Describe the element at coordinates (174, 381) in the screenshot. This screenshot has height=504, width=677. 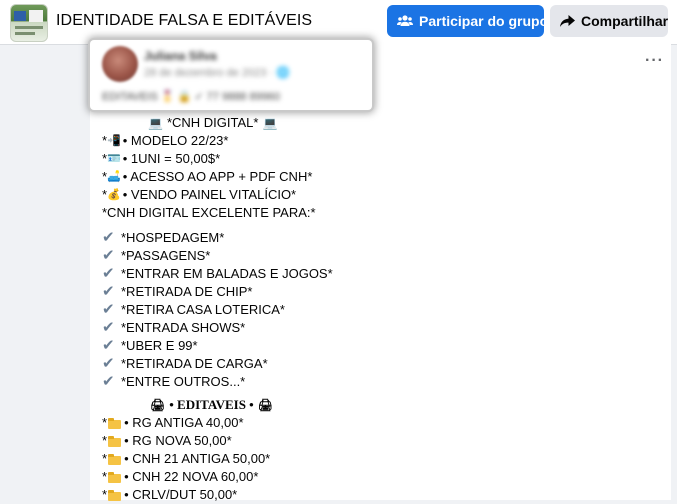
I see `list-item: ✔ *ENTRE OUTROS...*` at that location.